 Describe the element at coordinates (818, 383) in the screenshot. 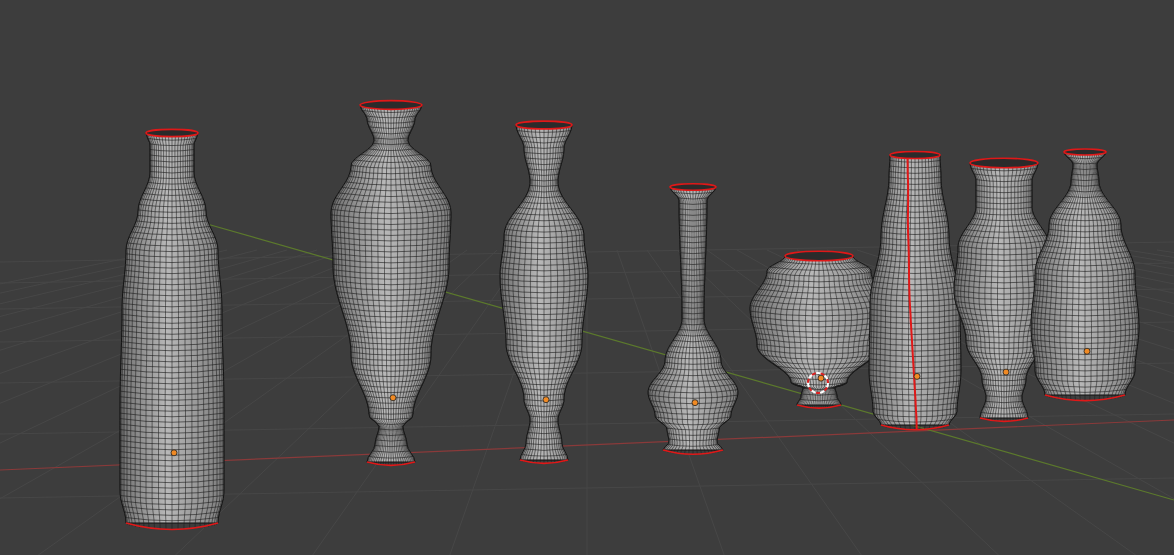

I see `3d-cursor-icon` at that location.